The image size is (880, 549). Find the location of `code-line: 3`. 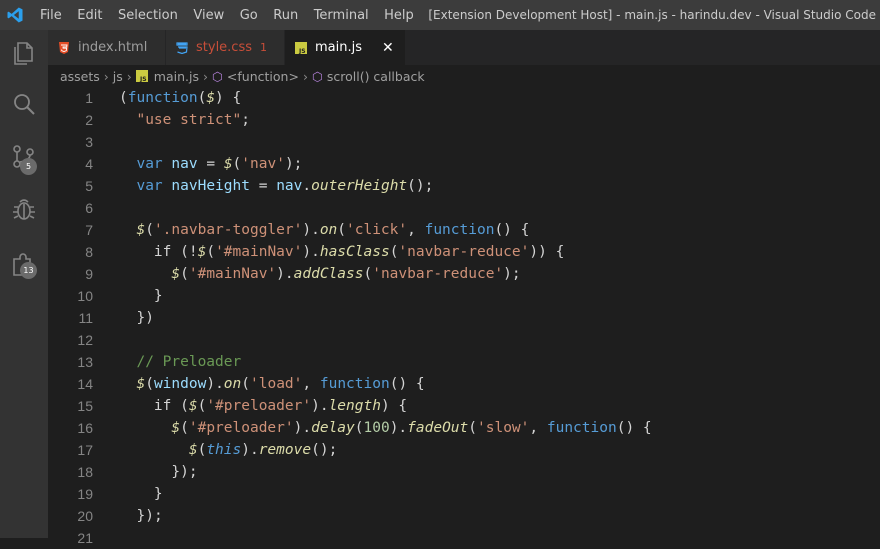

code-line: 3 is located at coordinates (464, 142).